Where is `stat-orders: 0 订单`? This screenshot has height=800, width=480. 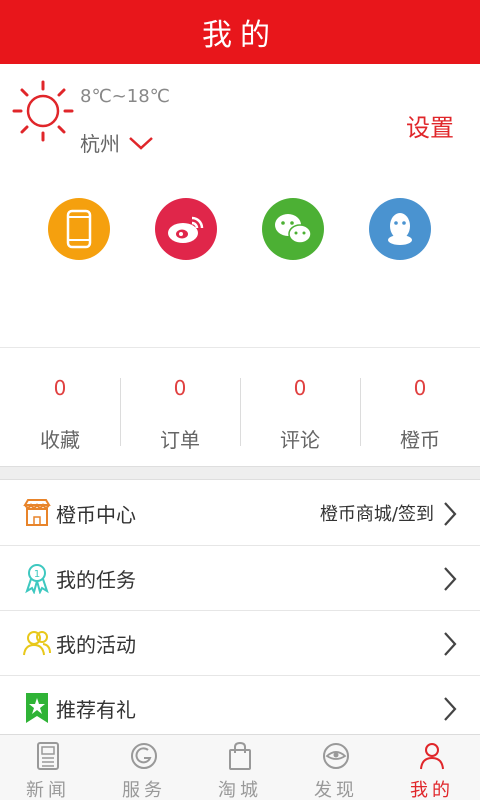 stat-orders: 0 订单 is located at coordinates (180, 405).